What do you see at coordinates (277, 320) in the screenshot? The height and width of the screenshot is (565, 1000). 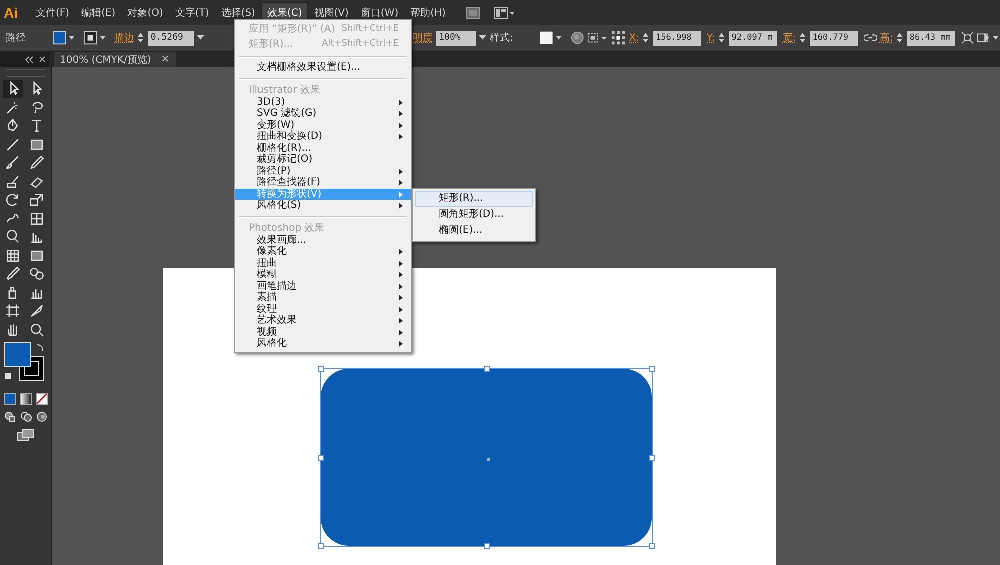 I see `menu-item-label: 艺术效果` at bounding box center [277, 320].